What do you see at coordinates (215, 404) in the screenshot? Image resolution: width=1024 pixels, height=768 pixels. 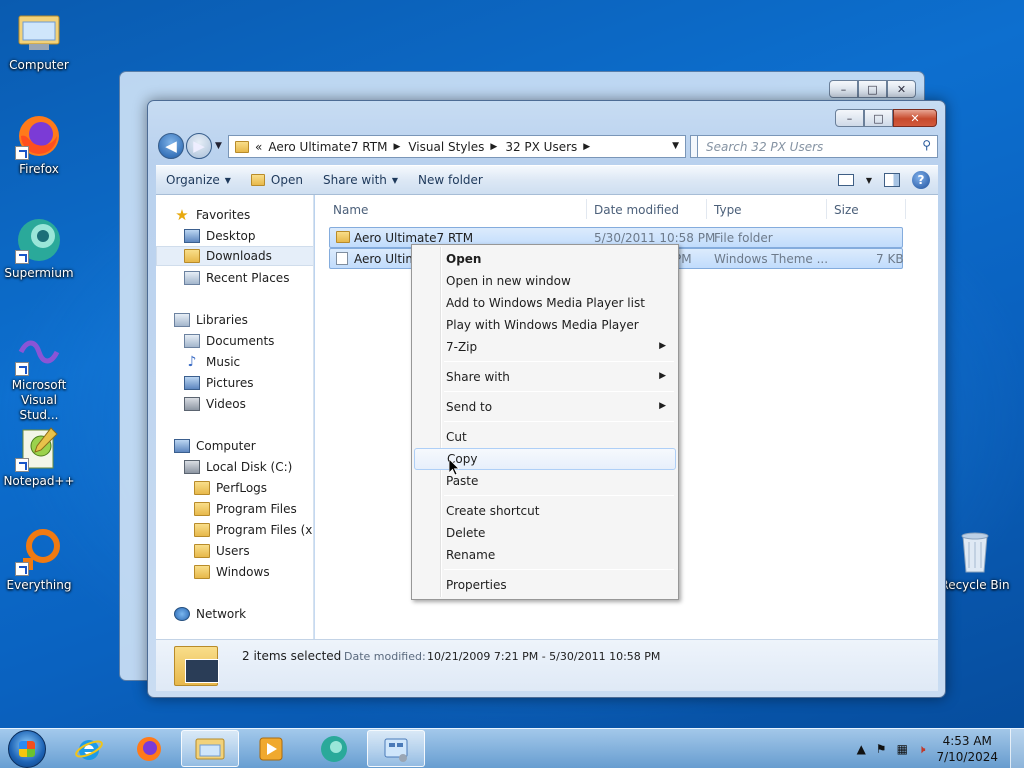 I see `nav-item-videos: Videos` at bounding box center [215, 404].